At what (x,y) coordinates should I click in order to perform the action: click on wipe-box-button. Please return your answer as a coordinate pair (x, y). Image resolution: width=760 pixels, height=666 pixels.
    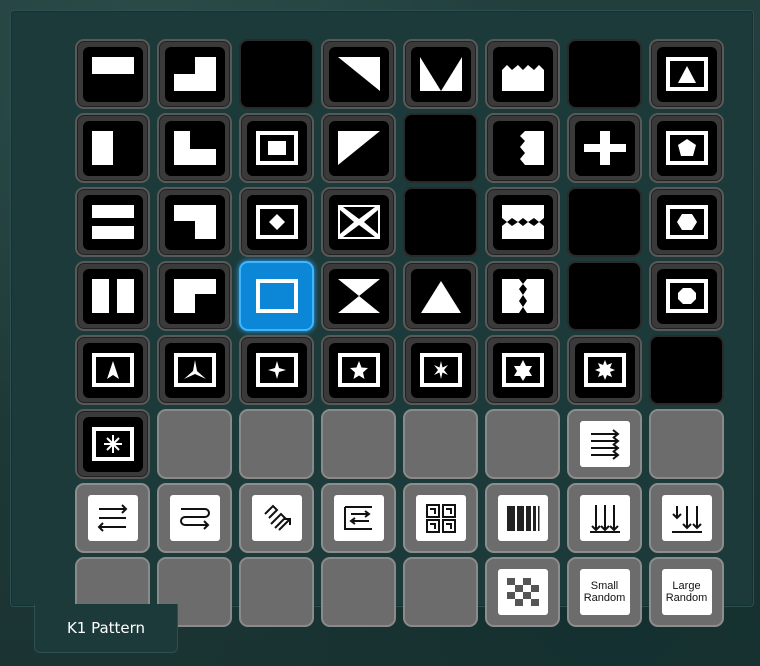
    Looking at the image, I should click on (276, 148).